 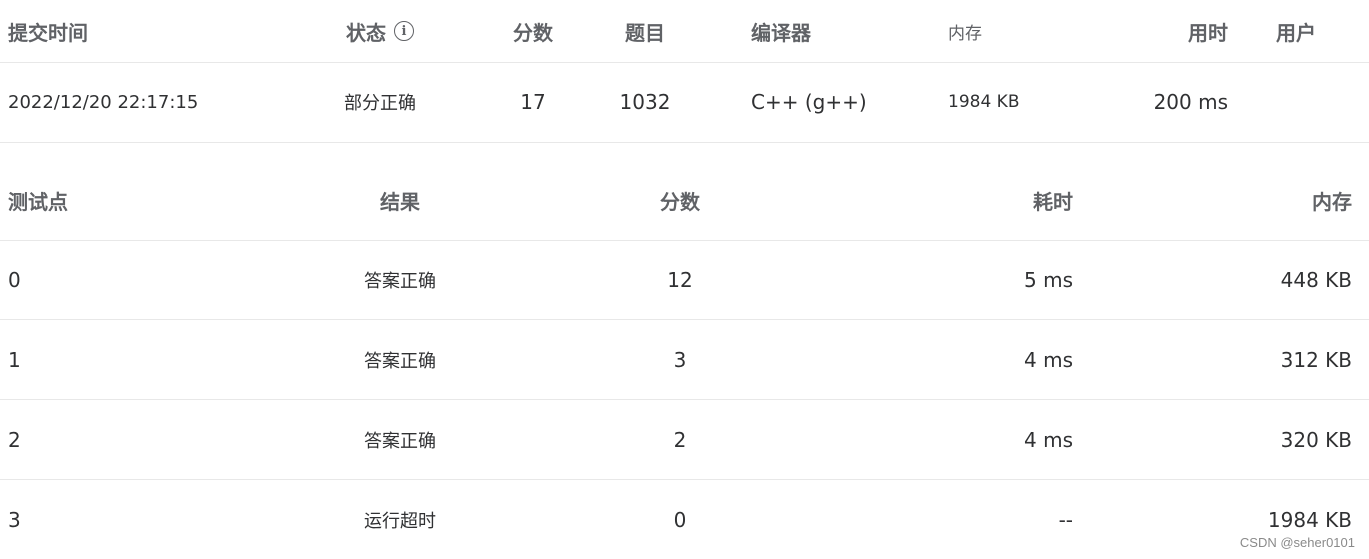 I want to click on testcase-header-row: 测试点 结果 分数 耗时 内存, so click(x=684, y=201).